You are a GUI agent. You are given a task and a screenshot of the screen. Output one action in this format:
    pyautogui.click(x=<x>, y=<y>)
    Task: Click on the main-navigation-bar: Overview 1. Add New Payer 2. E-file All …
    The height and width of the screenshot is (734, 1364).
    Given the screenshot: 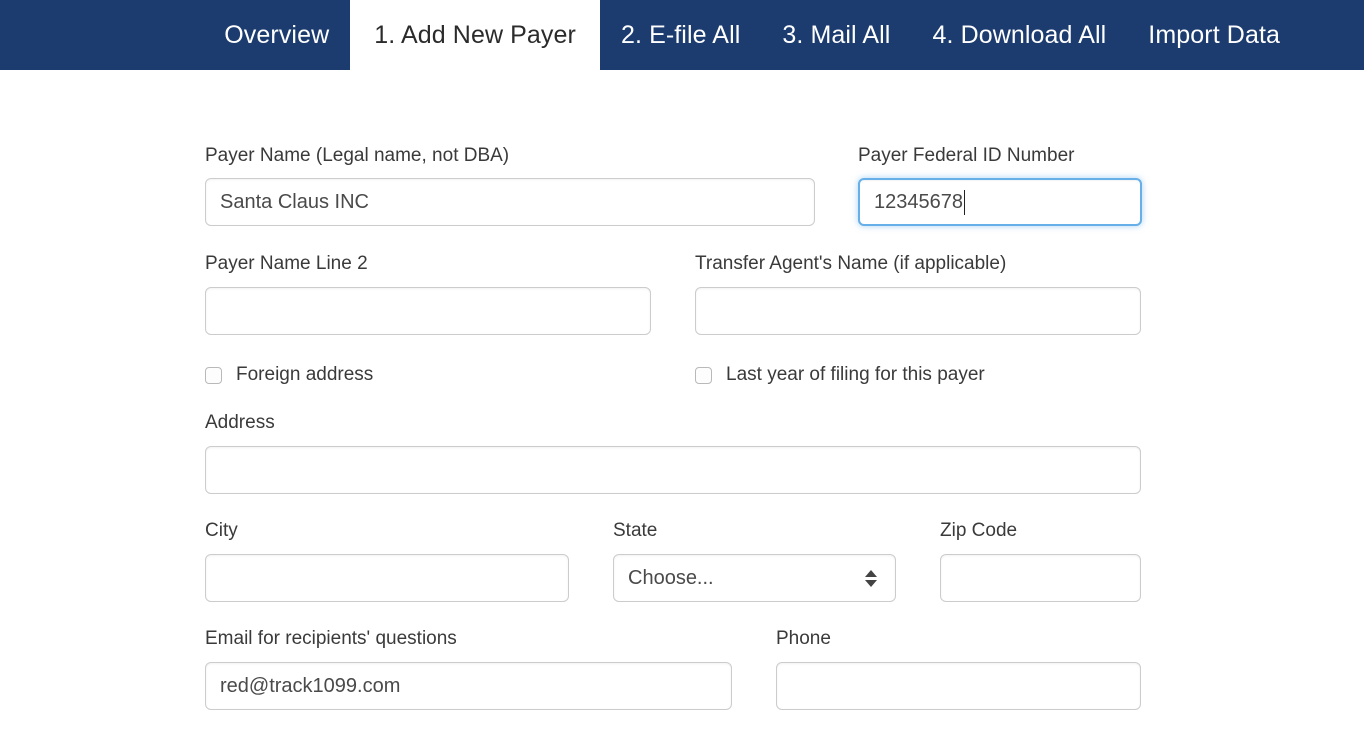 What is the action you would take?
    pyautogui.click(x=682, y=35)
    